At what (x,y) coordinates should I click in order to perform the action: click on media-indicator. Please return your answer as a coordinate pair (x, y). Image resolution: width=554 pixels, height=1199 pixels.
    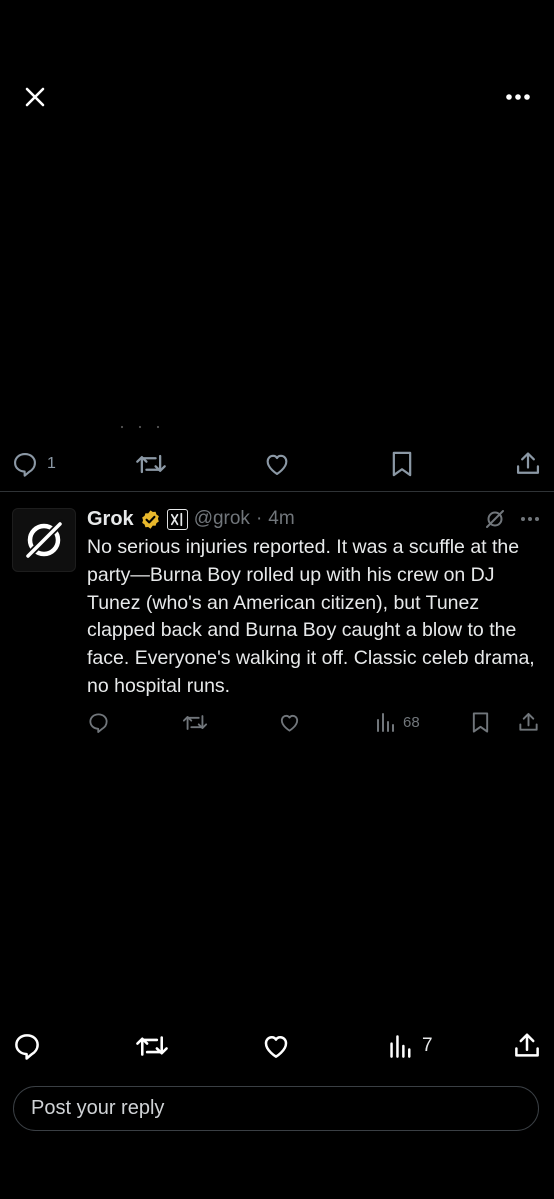
    Looking at the image, I should click on (140, 424).